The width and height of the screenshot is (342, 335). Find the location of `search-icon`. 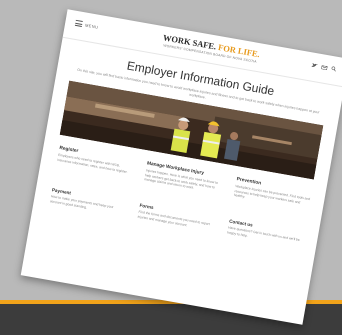

search-icon is located at coordinates (334, 70).